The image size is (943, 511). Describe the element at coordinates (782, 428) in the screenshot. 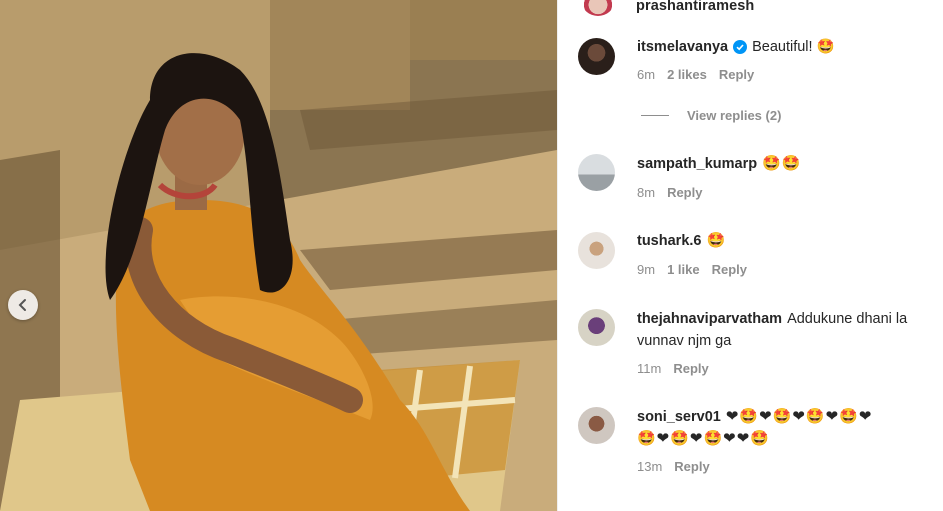

I see `comment-body: soni_serv01 ❤🤩❤🤩❤🤩❤🤩❤ 🤩❤🤩❤🤩❤❤🤩` at that location.